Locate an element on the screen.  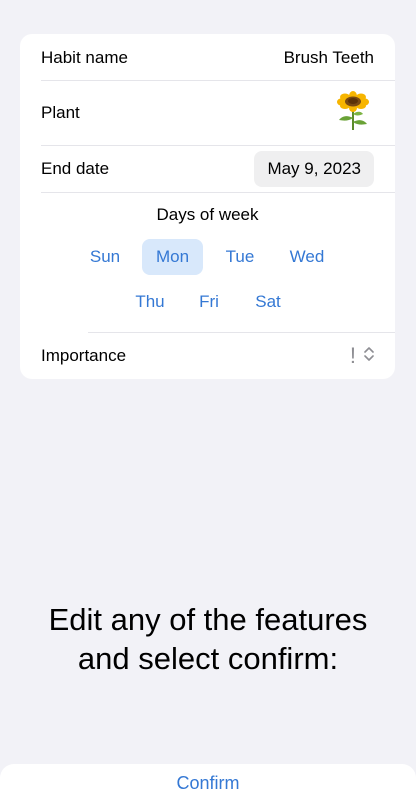
day-sat: Sat is located at coordinates (268, 302).